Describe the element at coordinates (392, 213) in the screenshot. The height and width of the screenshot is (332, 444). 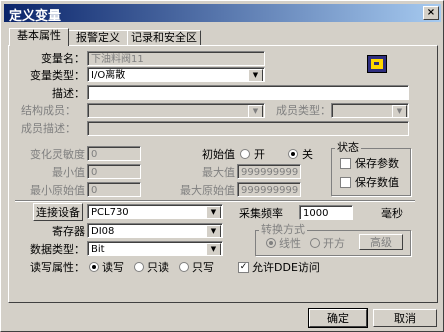
I see `ms-unit-label: 毫秒` at that location.